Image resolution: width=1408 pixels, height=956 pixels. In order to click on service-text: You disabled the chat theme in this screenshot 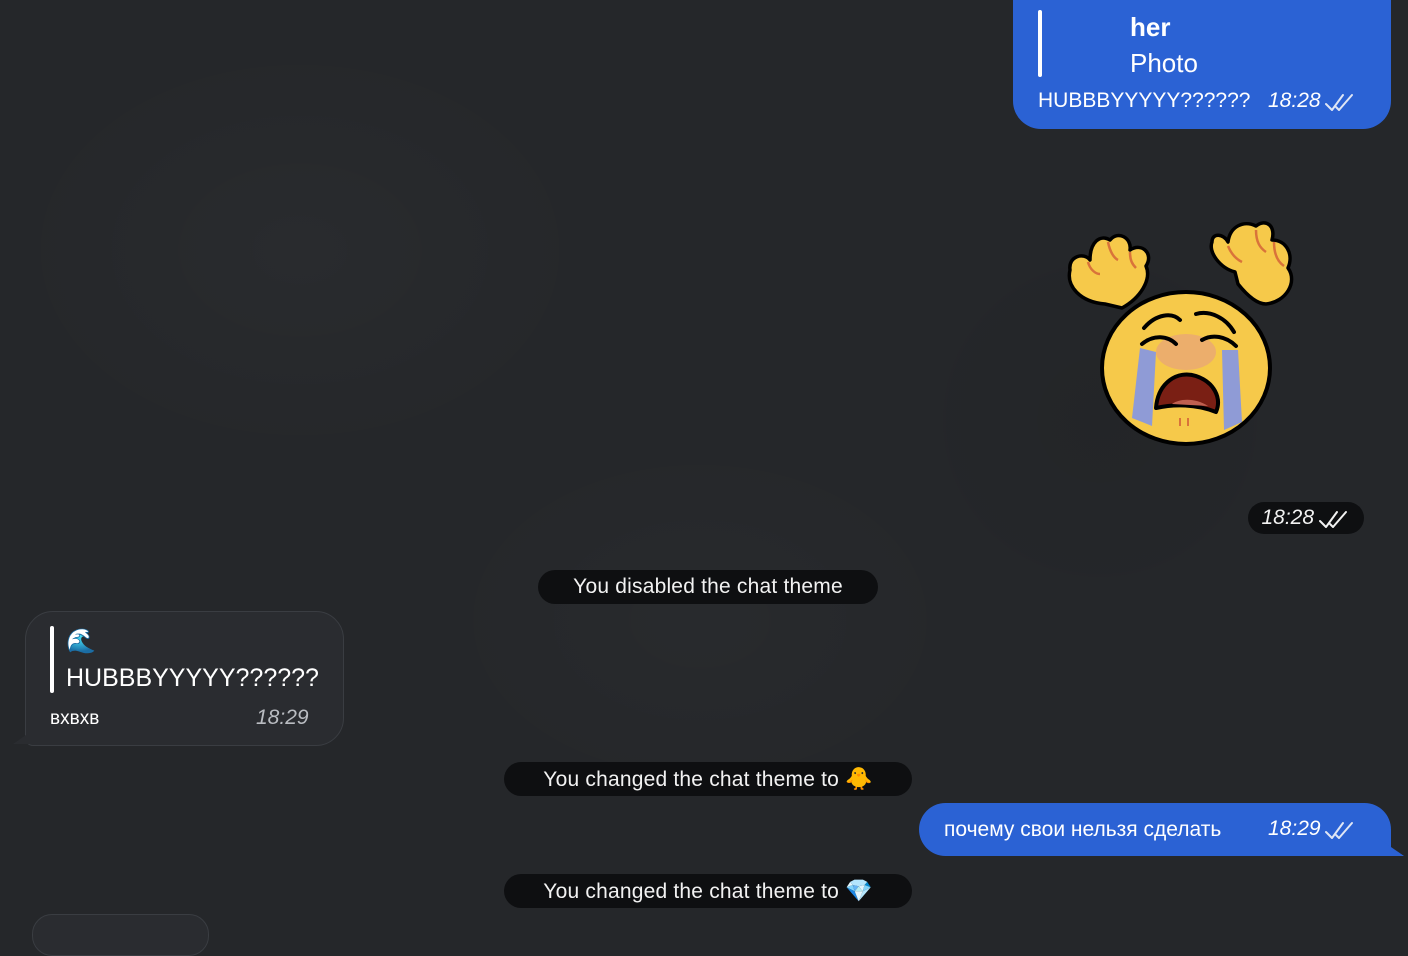, I will do `click(708, 586)`.